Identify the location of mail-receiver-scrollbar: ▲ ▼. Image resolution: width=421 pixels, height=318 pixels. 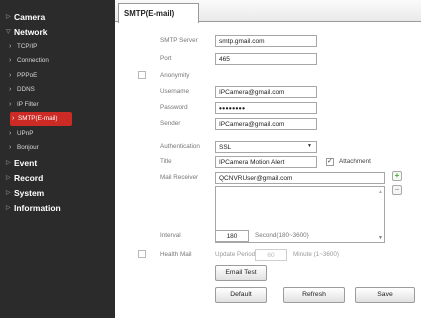
(380, 215).